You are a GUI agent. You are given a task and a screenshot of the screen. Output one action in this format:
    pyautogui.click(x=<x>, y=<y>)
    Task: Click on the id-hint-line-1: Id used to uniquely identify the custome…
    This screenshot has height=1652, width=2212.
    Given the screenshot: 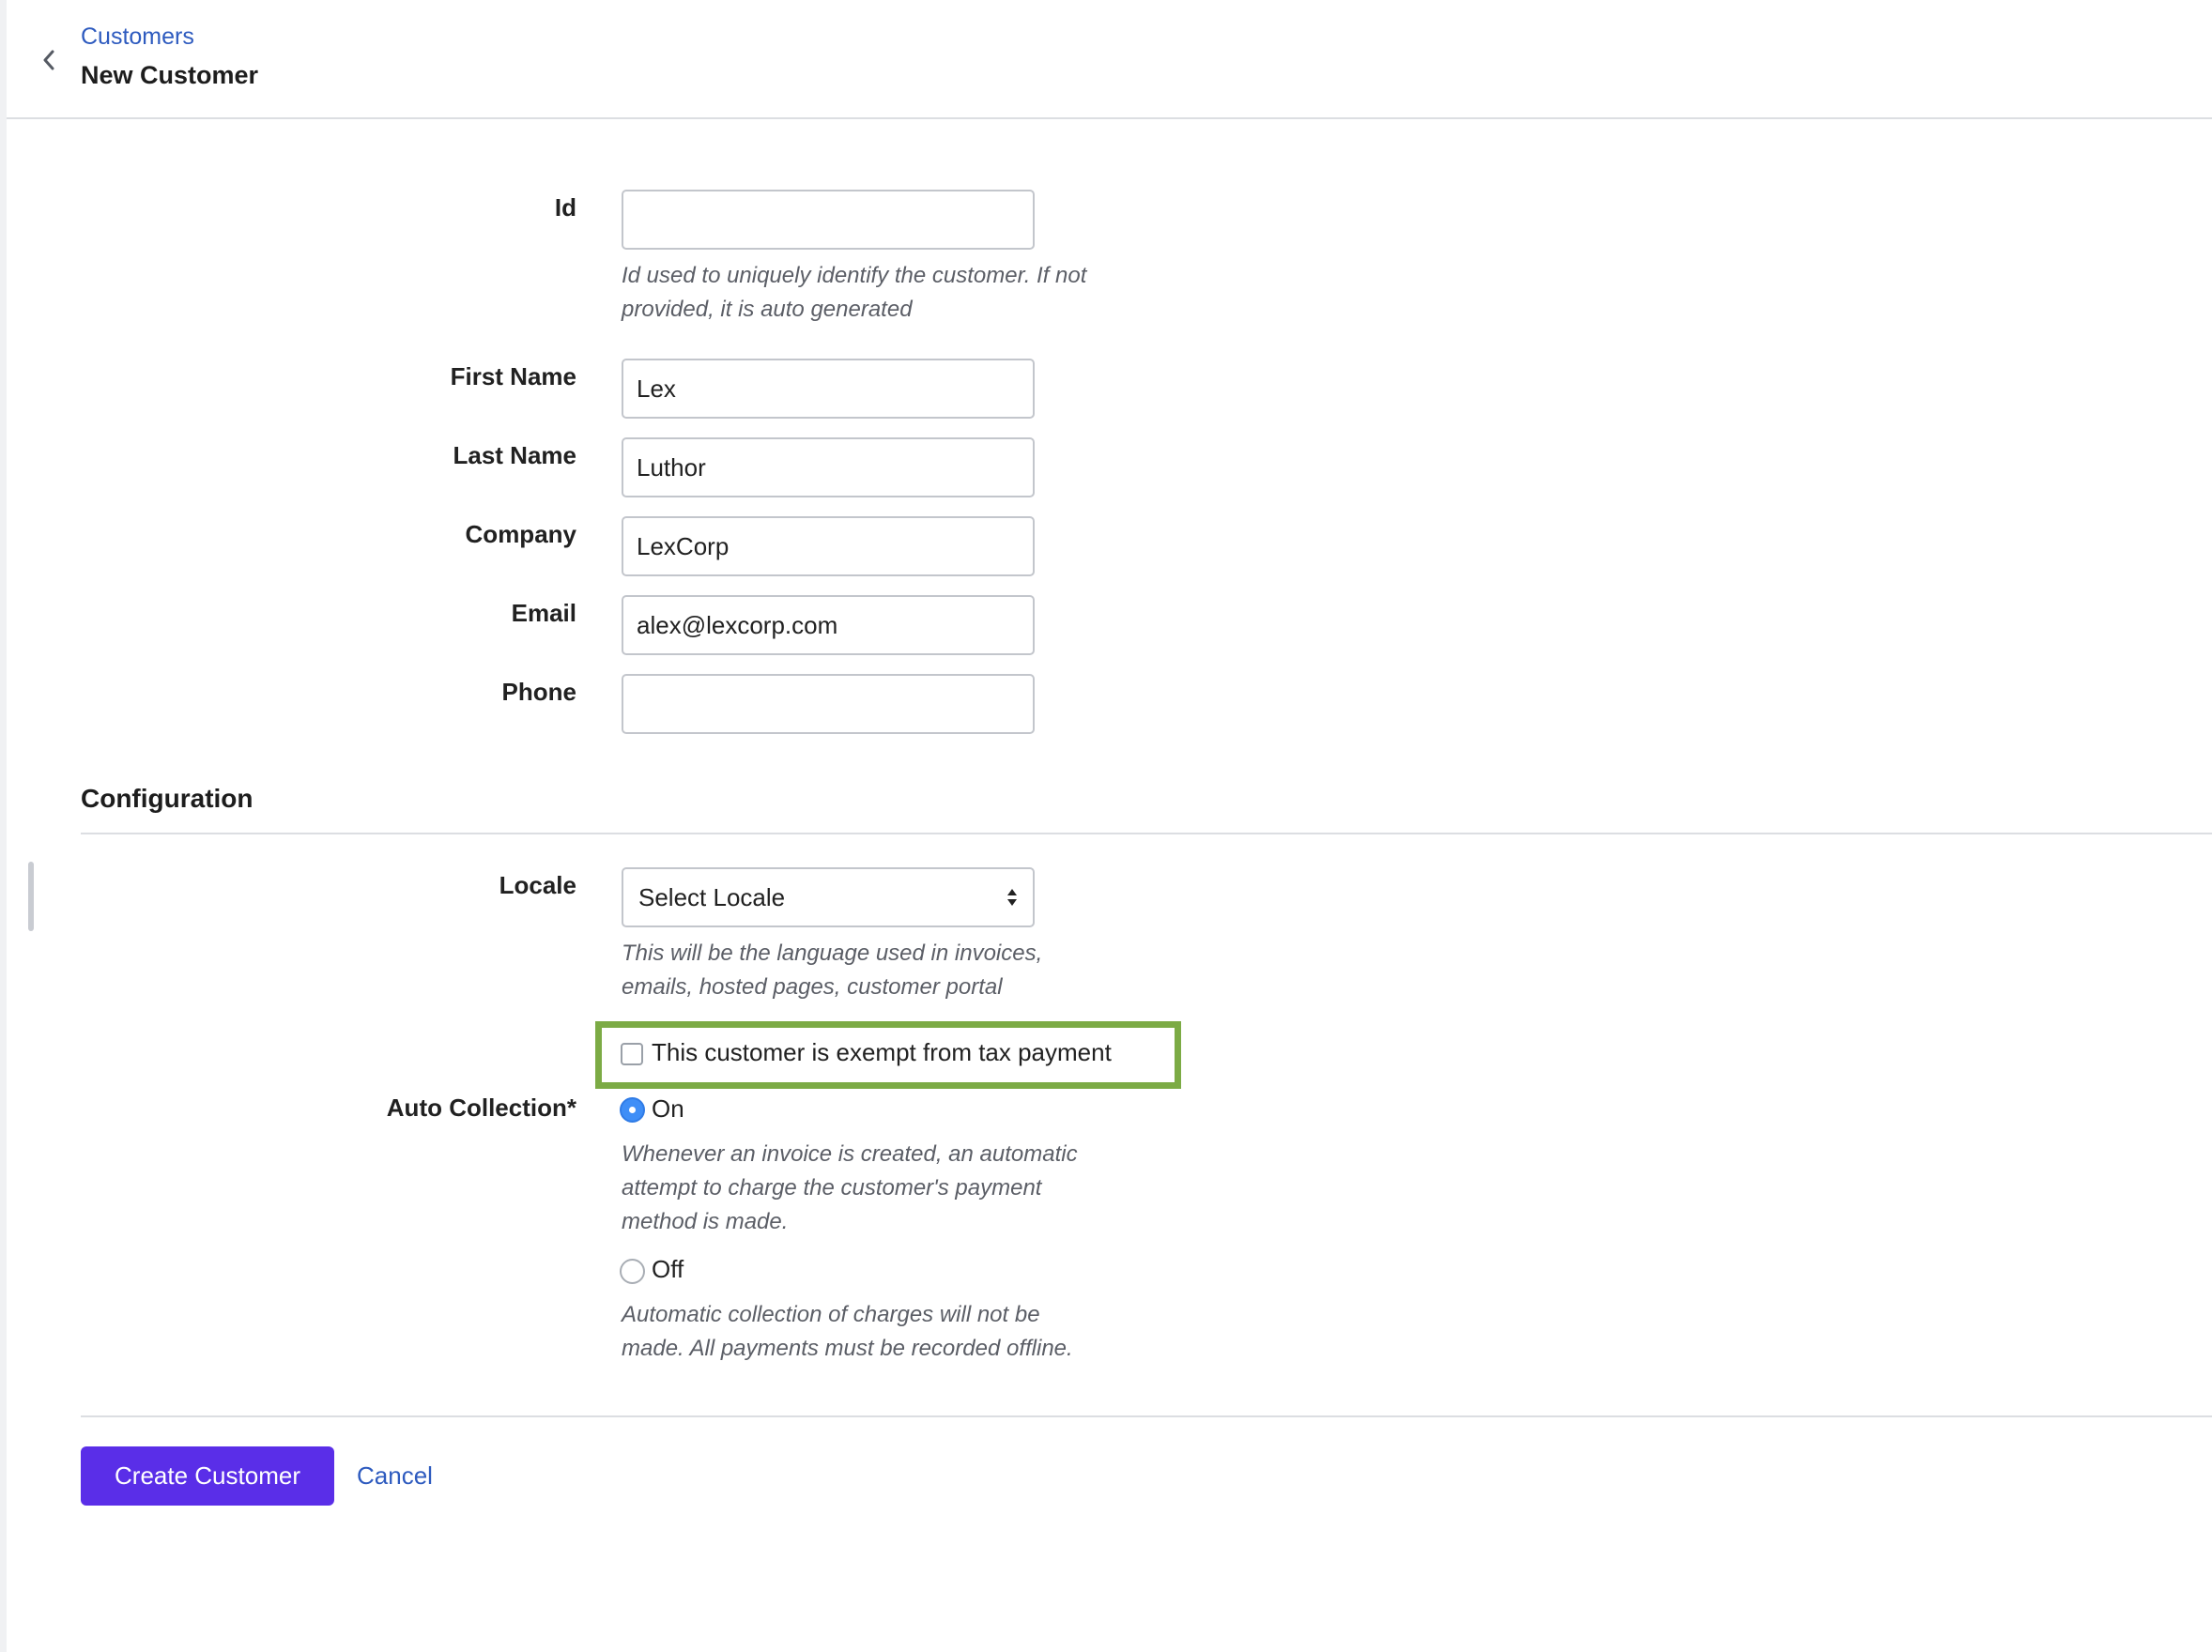 What is the action you would take?
    pyautogui.click(x=854, y=275)
    